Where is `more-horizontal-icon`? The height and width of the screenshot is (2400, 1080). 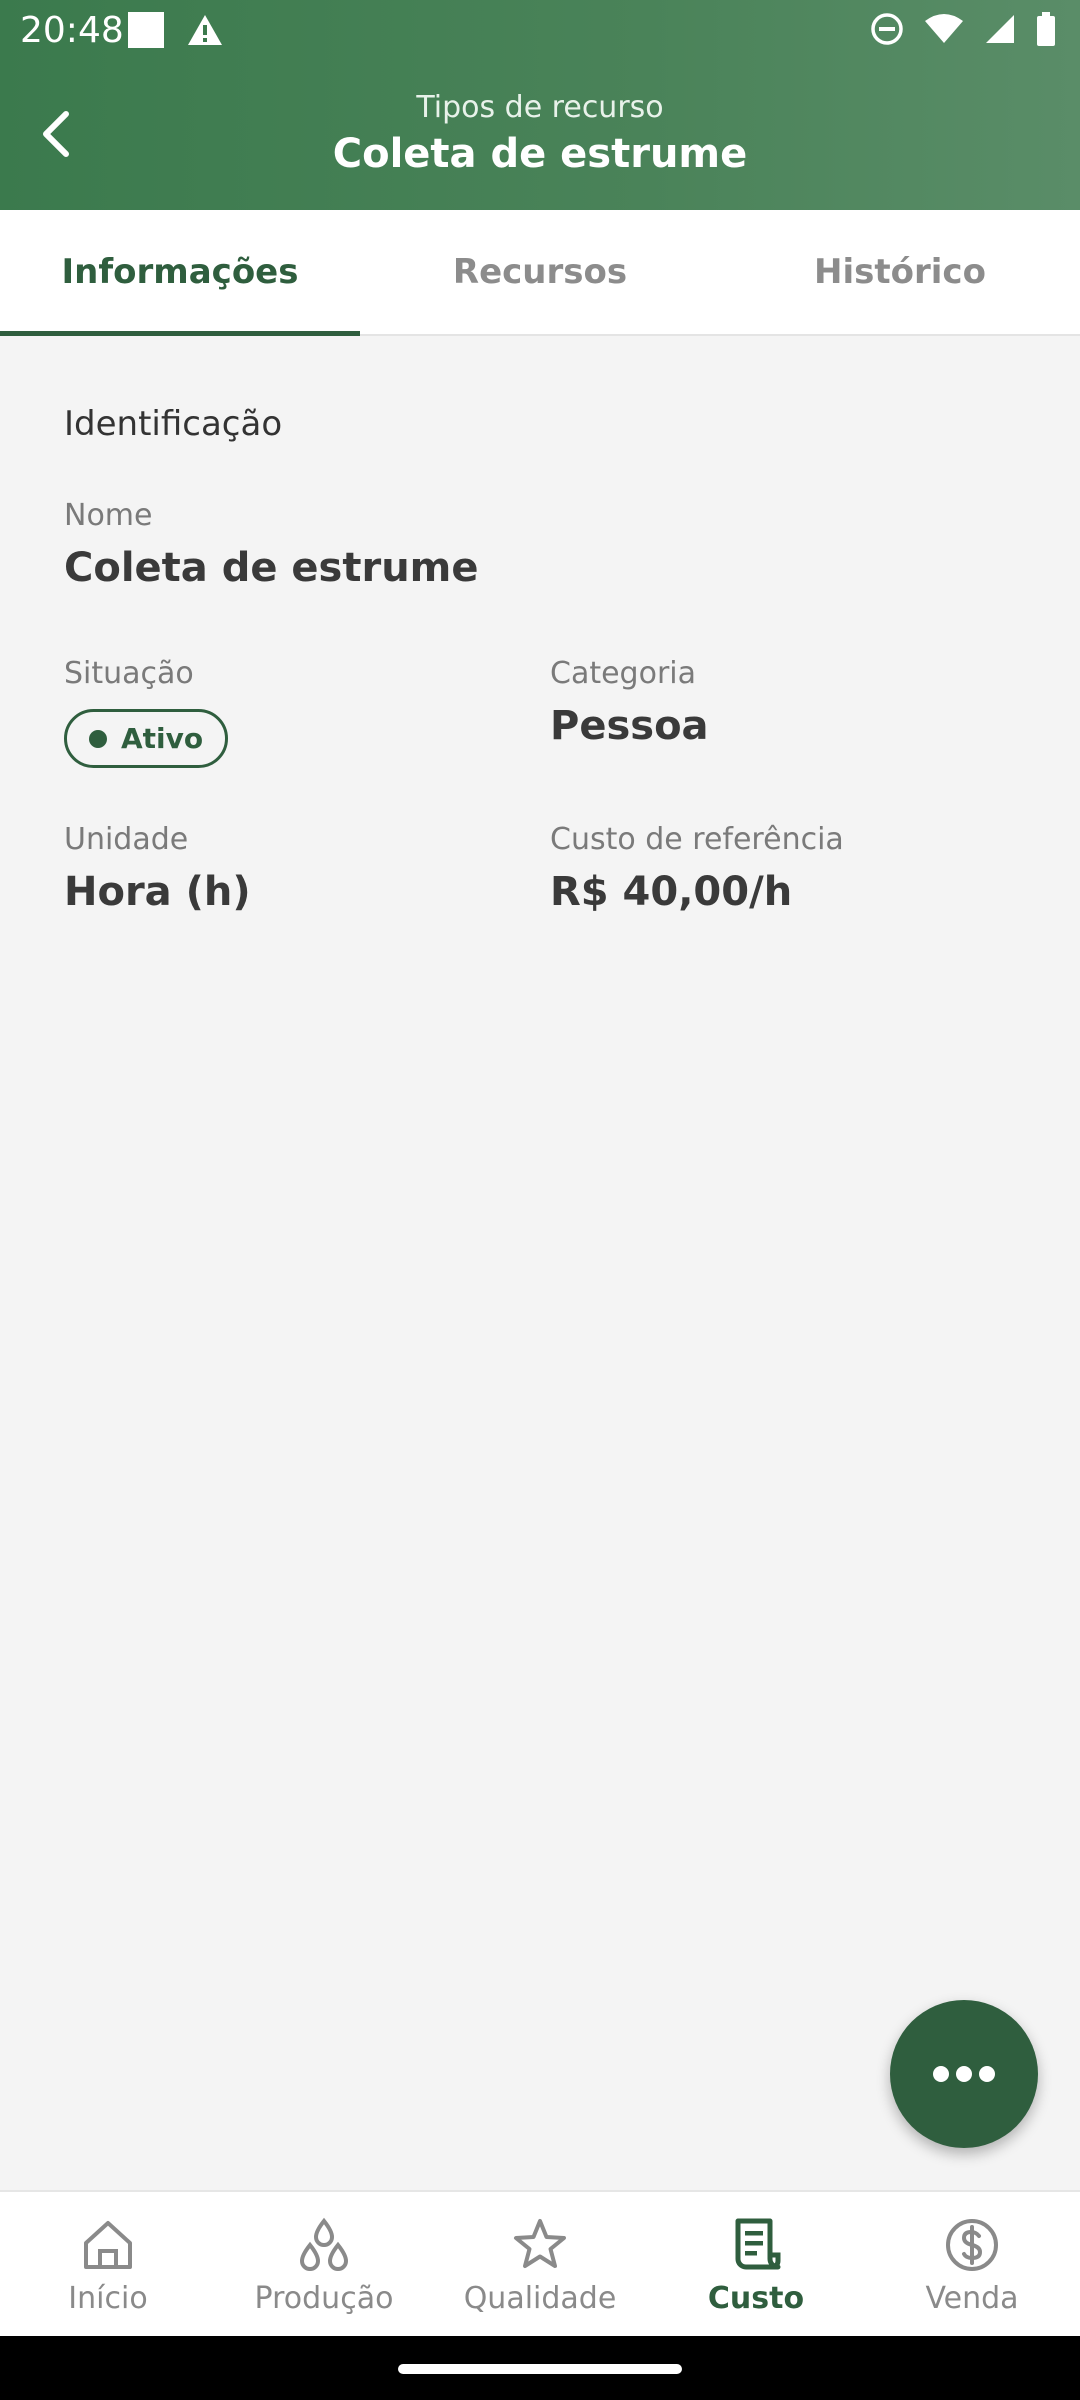 more-horizontal-icon is located at coordinates (964, 2074).